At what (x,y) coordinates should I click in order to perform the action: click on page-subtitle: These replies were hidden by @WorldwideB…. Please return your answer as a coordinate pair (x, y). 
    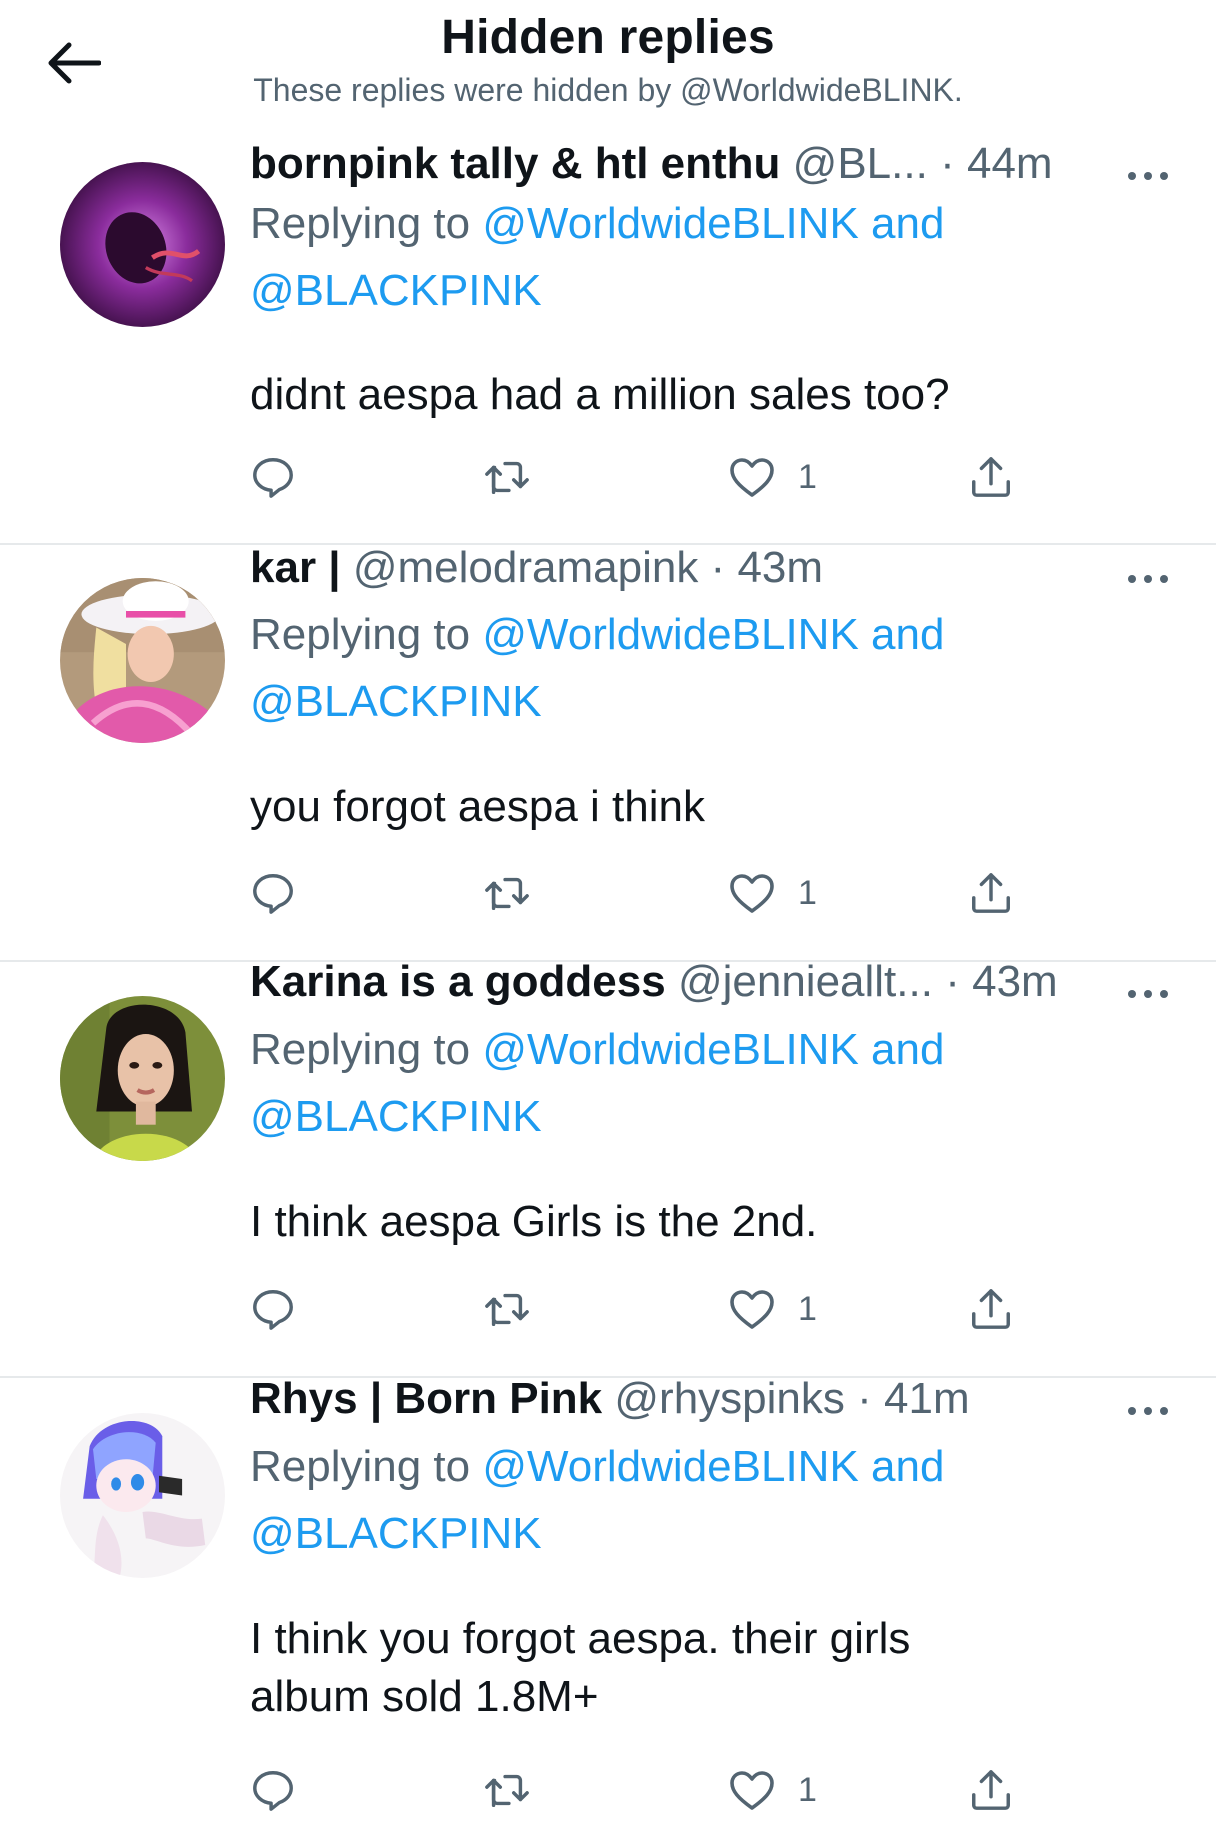
    Looking at the image, I should click on (608, 90).